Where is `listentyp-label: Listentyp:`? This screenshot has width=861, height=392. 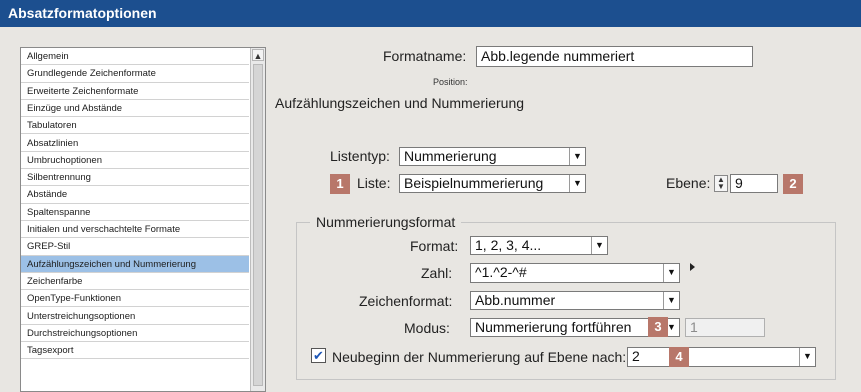
listentyp-label: Listentyp: is located at coordinates (360, 156).